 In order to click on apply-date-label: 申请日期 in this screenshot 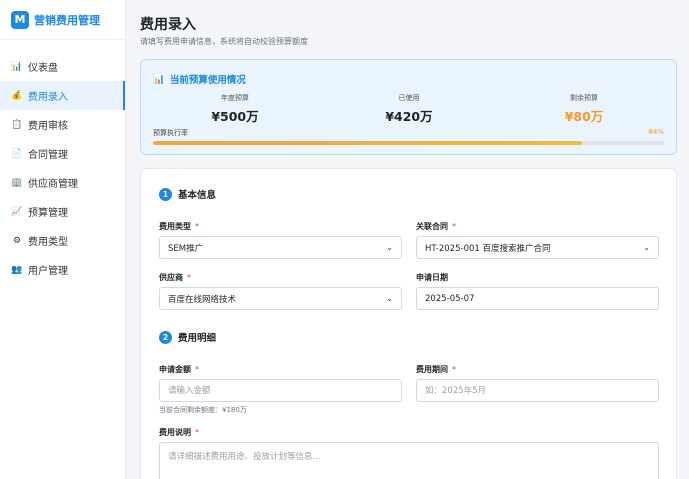, I will do `click(432, 277)`.